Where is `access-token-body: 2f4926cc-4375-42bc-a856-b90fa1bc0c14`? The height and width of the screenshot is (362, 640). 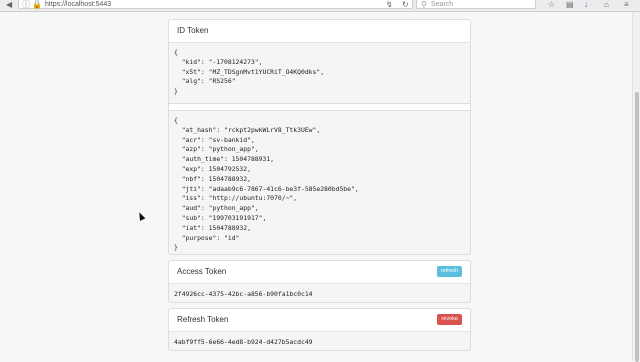 access-token-body: 2f4926cc-4375-42bc-a856-b90fa1bc0c14 is located at coordinates (319, 293).